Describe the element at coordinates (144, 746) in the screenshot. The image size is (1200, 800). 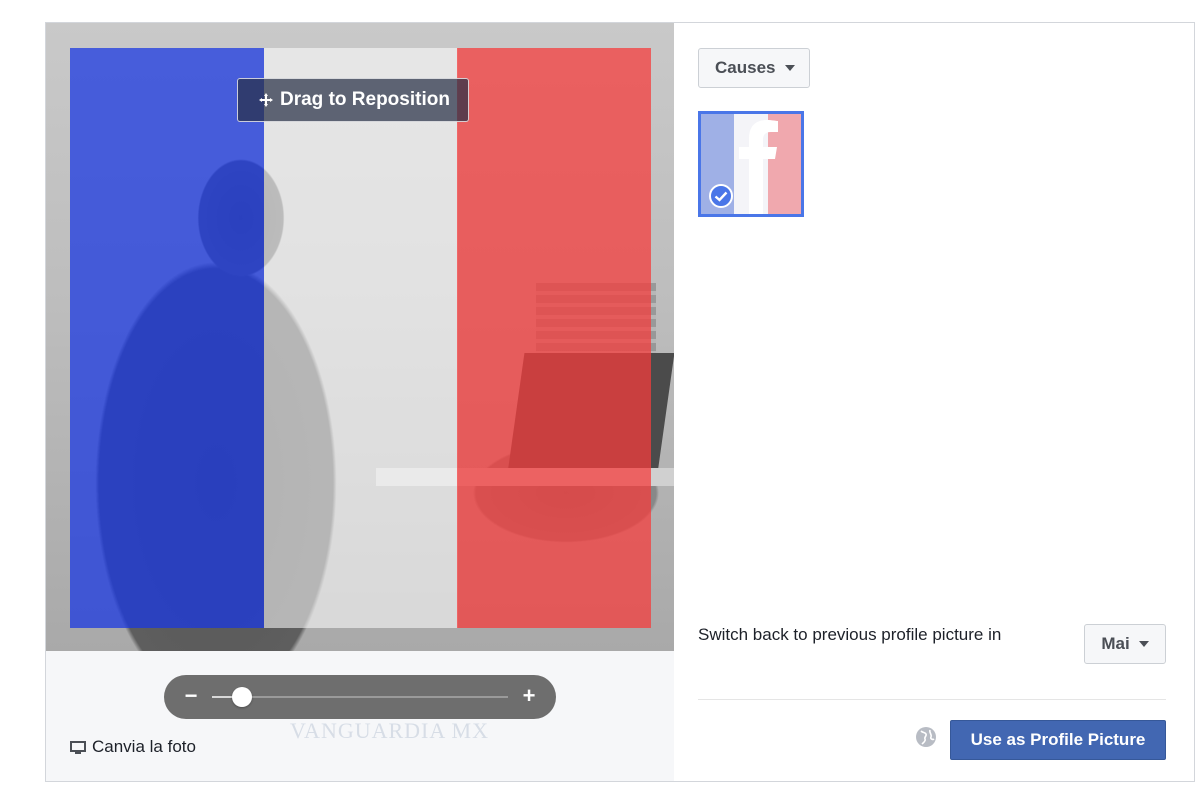
I see `change-photo-label: Canvia la foto` at that location.